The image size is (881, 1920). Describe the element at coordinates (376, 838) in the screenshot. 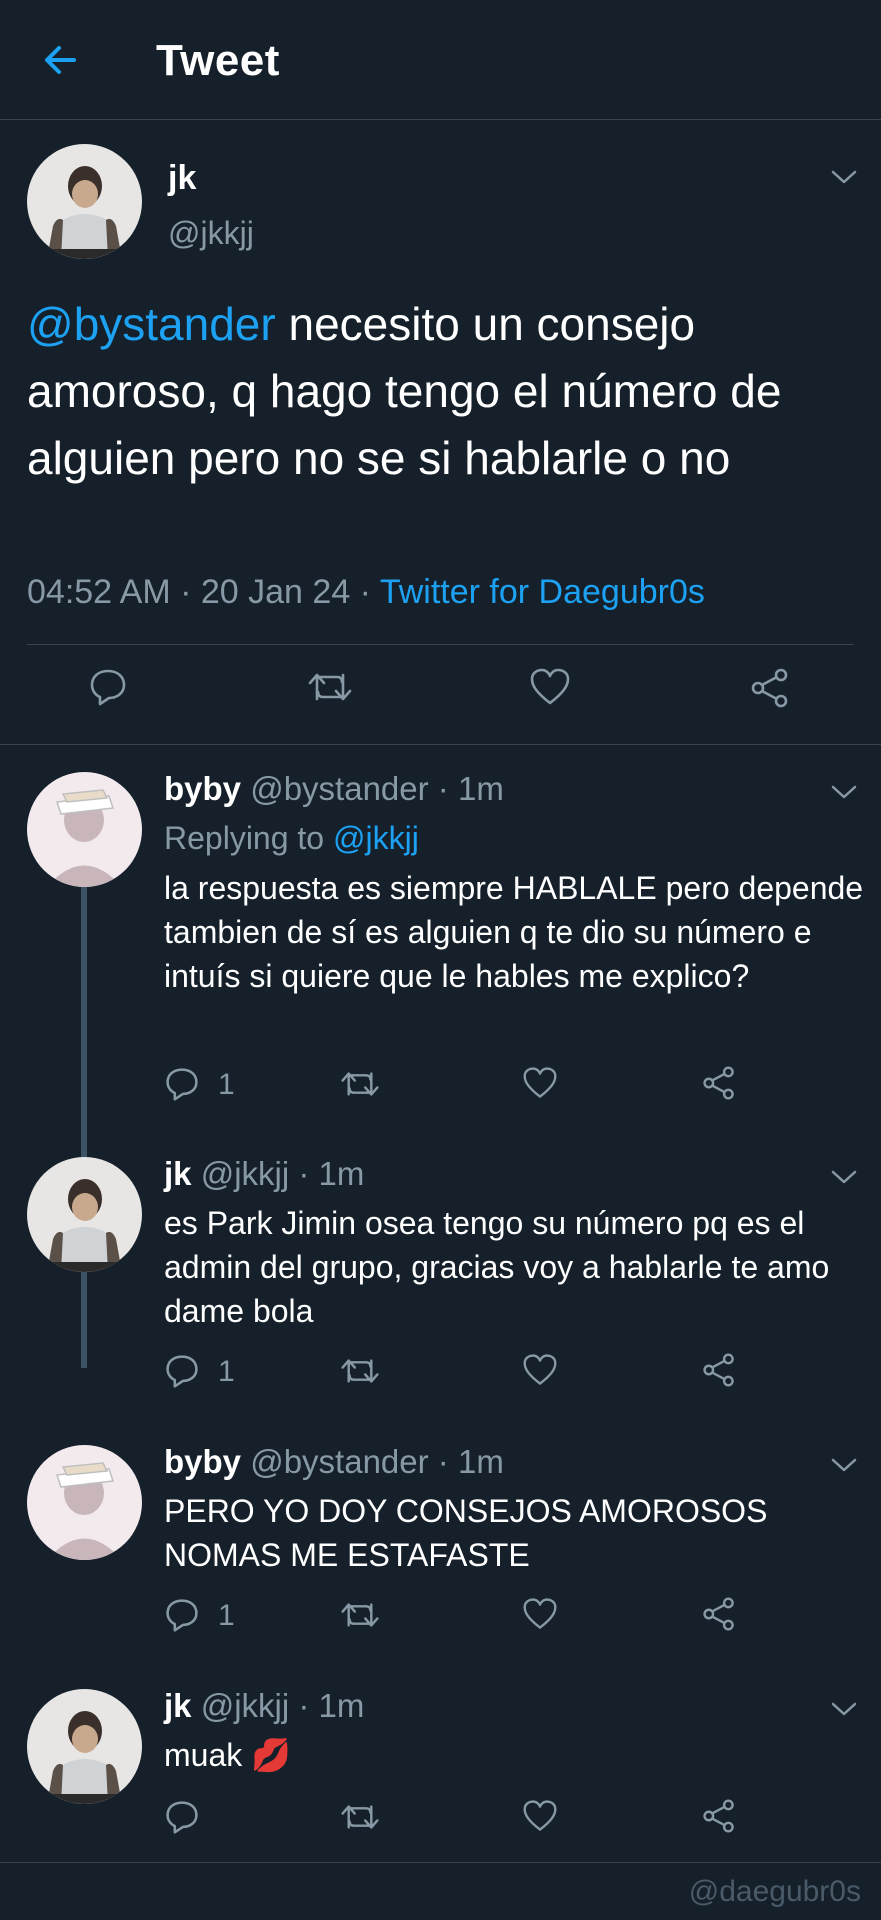

I see `mention-link: @jkkjj` at that location.